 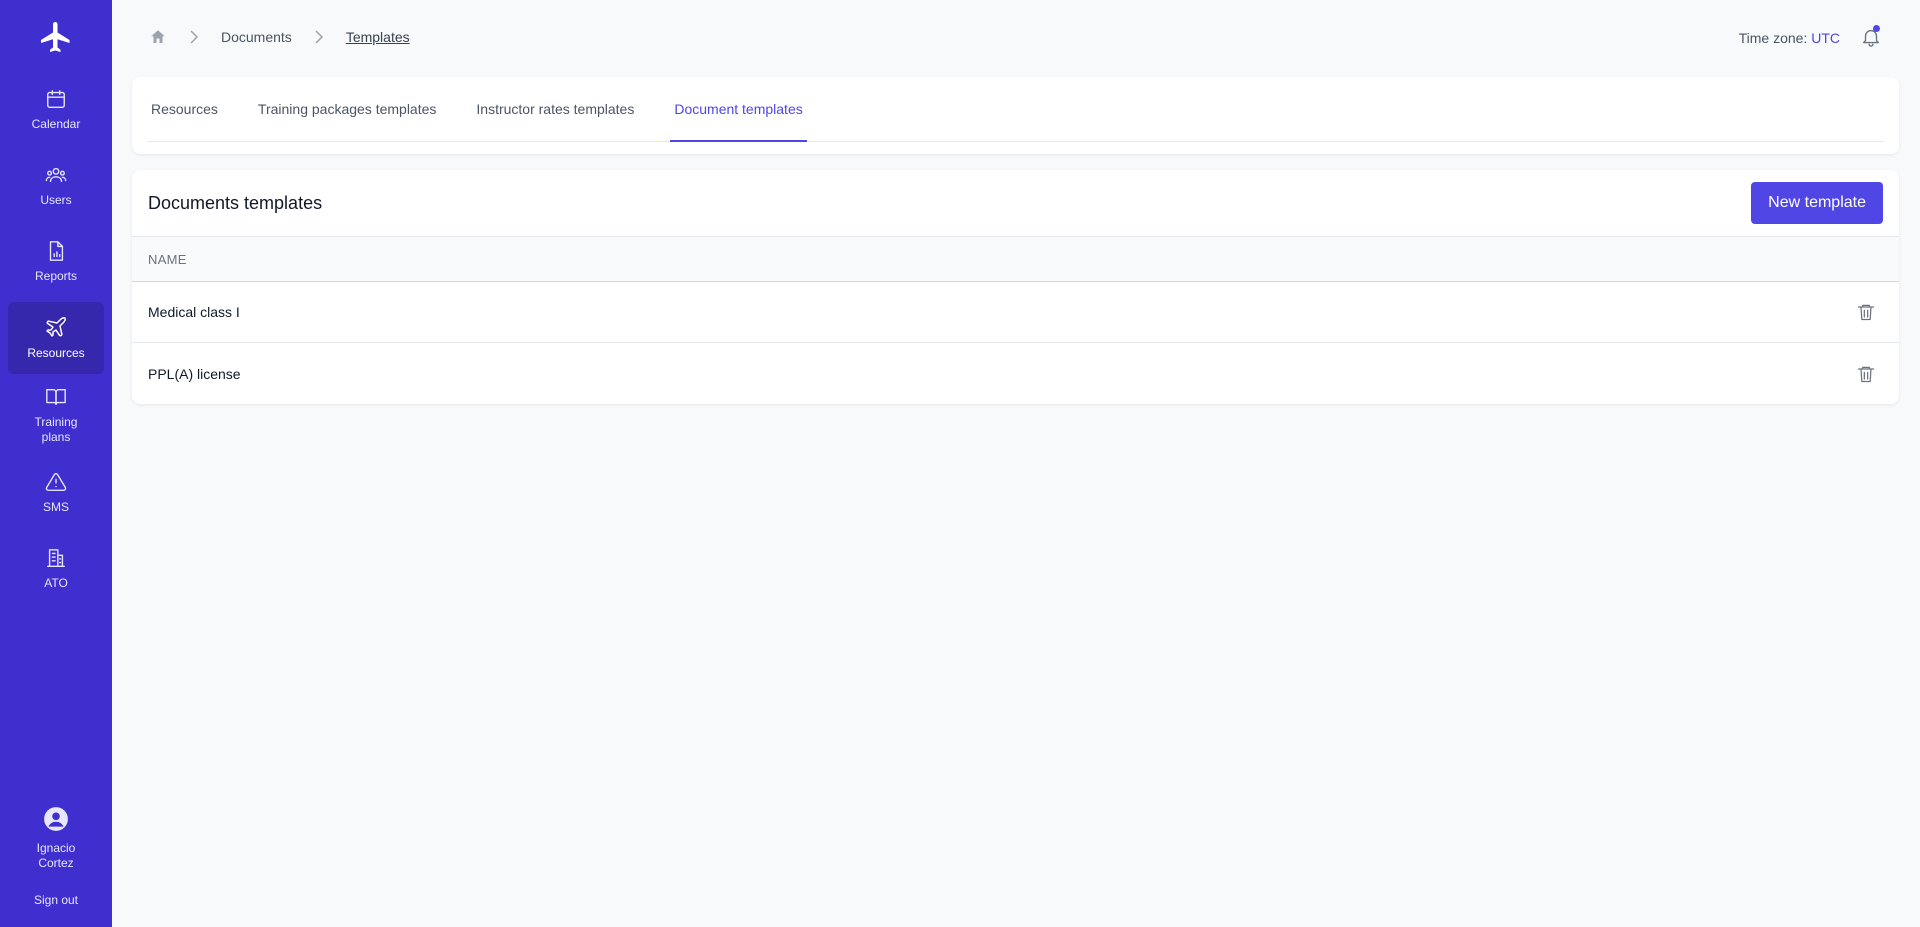 I want to click on sidebar-item-ato: ATO, so click(x=56, y=569).